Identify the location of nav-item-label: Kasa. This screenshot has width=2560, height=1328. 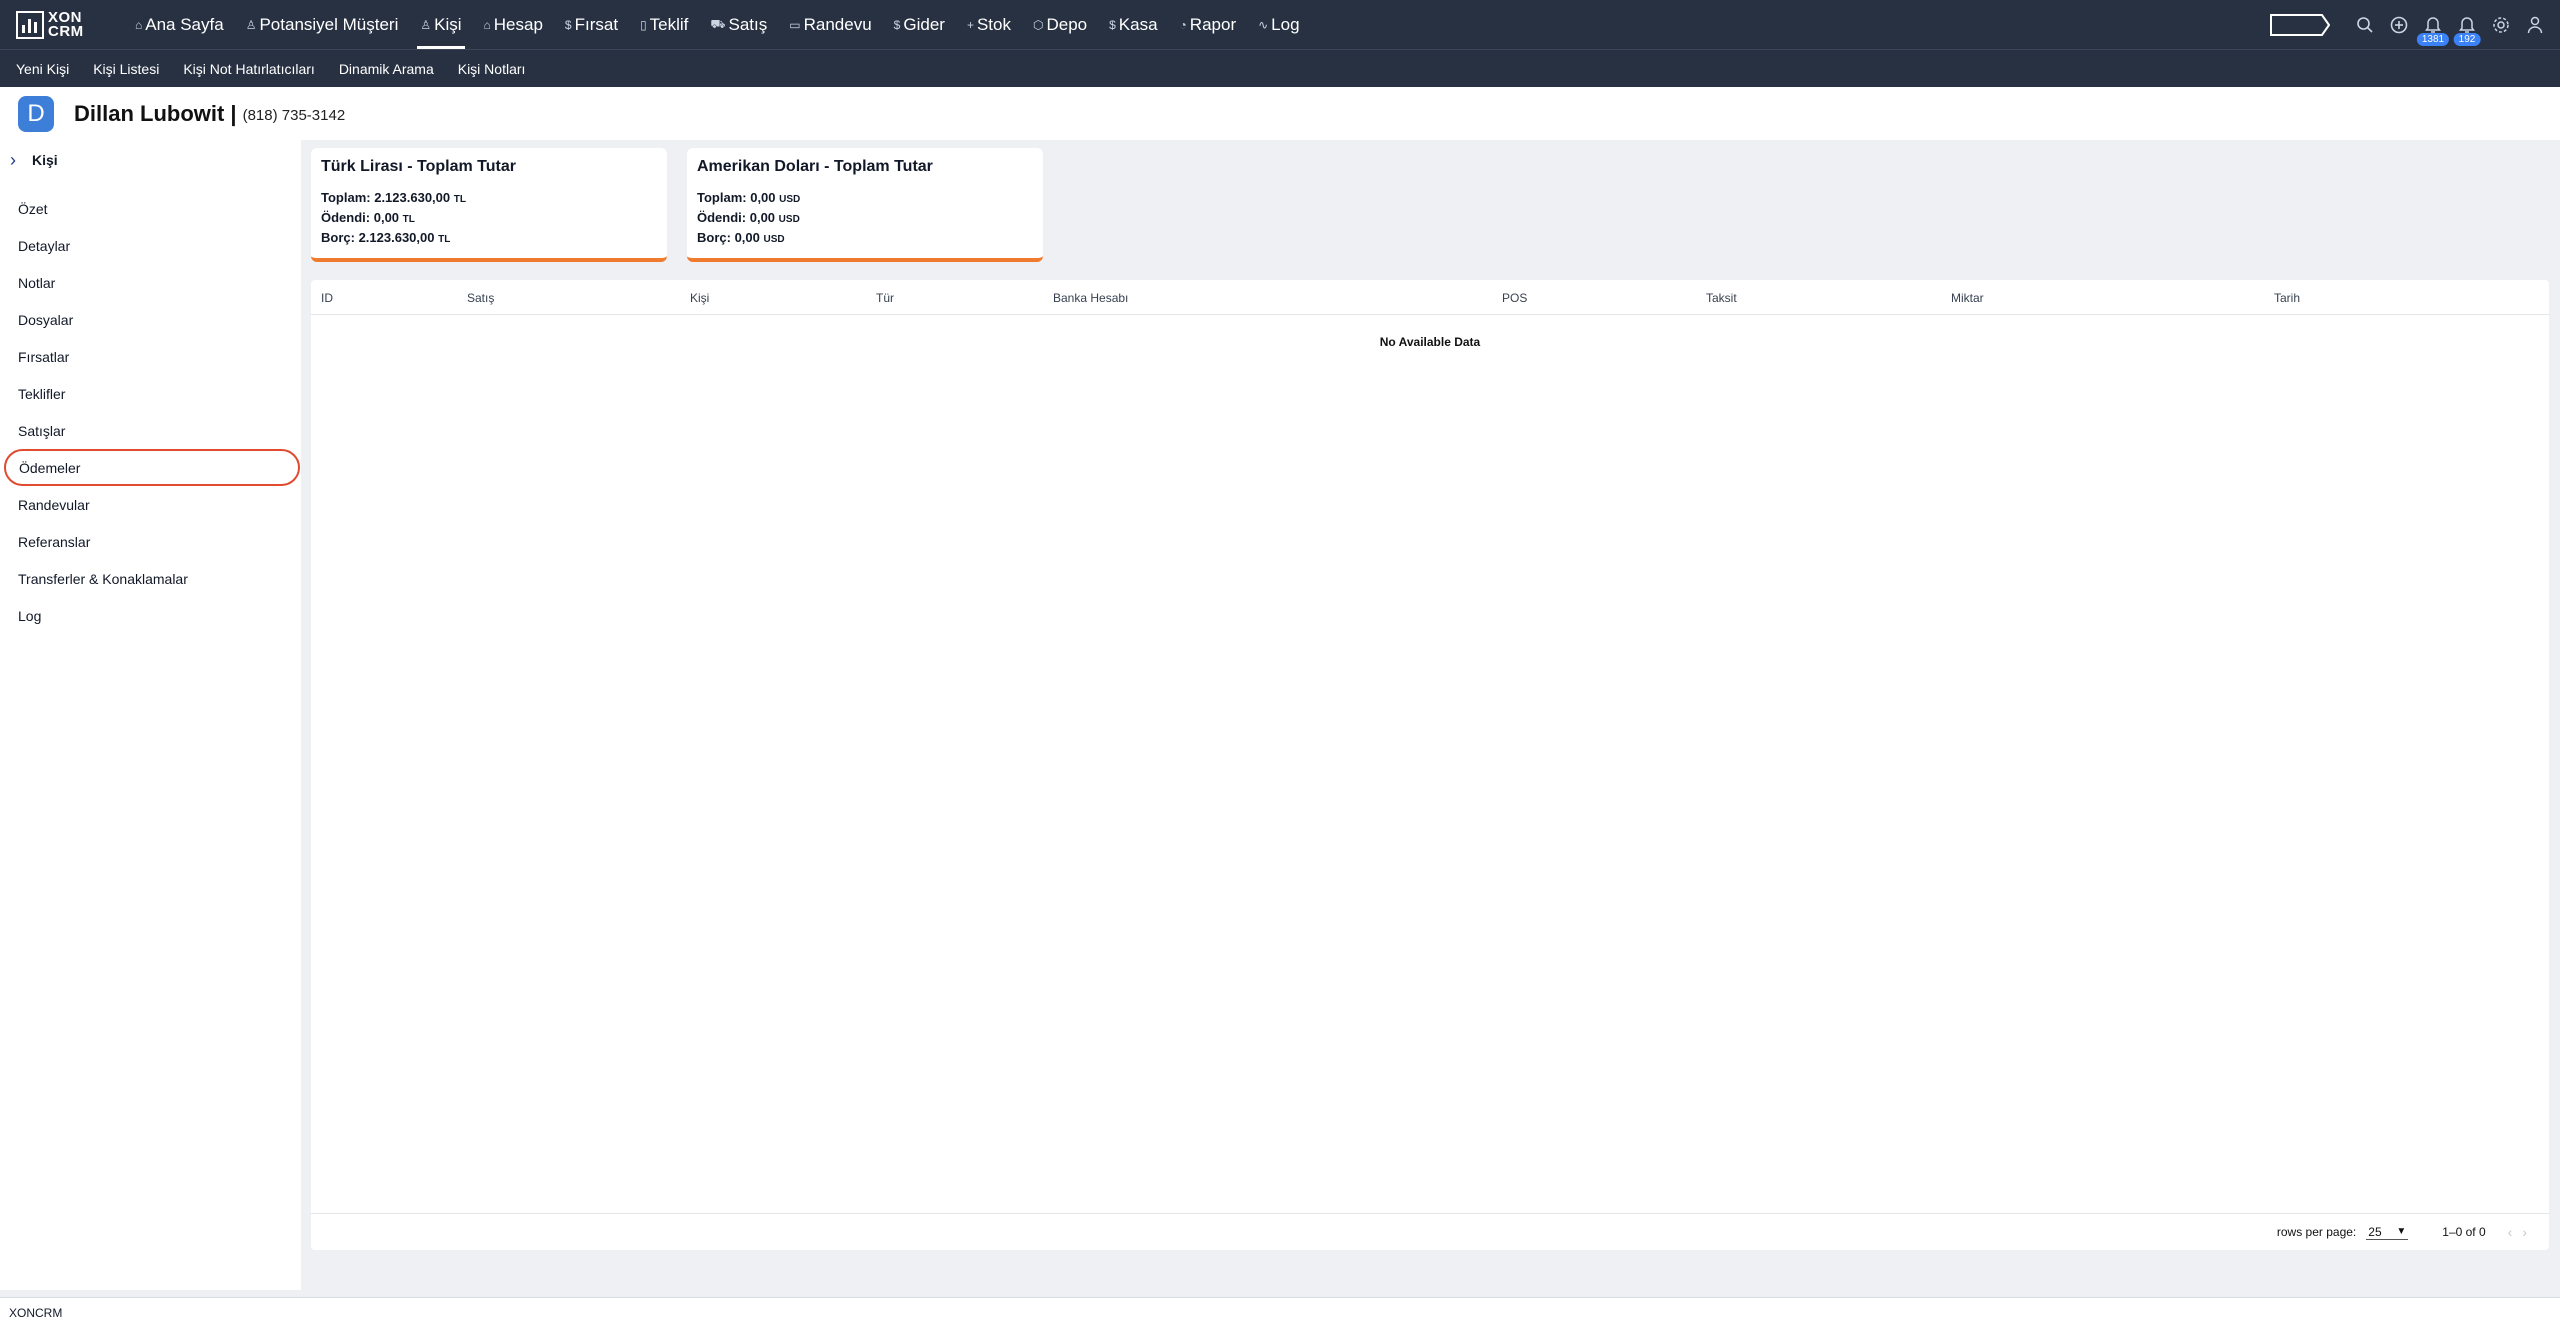
(1138, 24).